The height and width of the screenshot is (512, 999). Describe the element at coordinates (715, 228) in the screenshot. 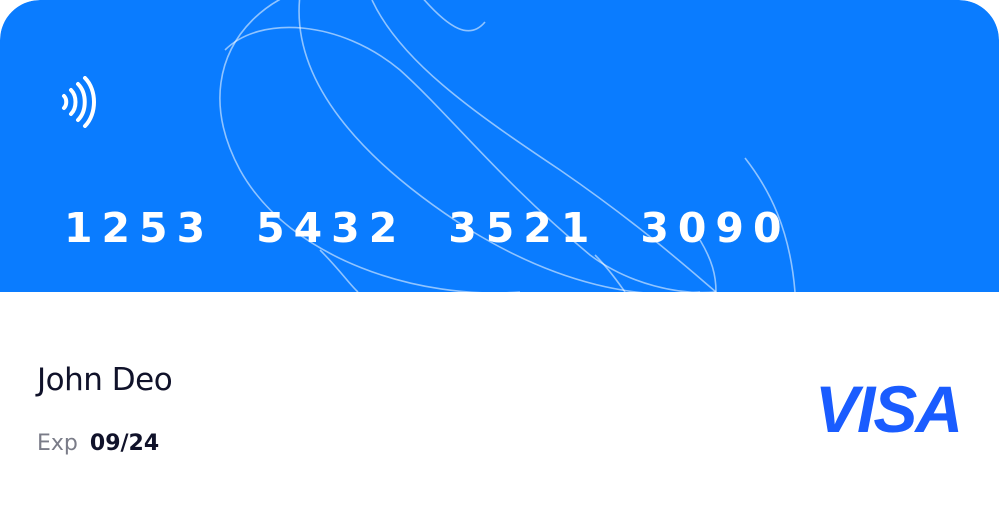

I see `card-number-group-4: 3090` at that location.